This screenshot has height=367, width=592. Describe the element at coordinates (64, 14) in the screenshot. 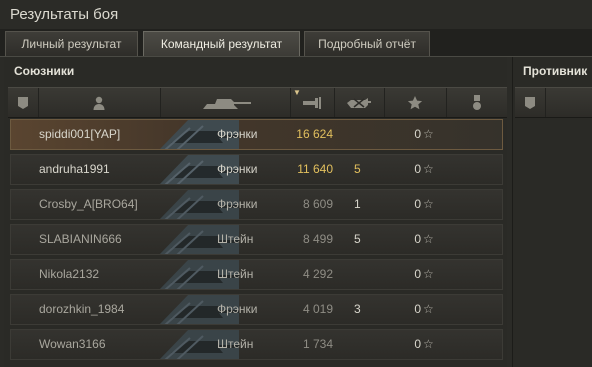

I see `window-title: Результаты боя` at that location.